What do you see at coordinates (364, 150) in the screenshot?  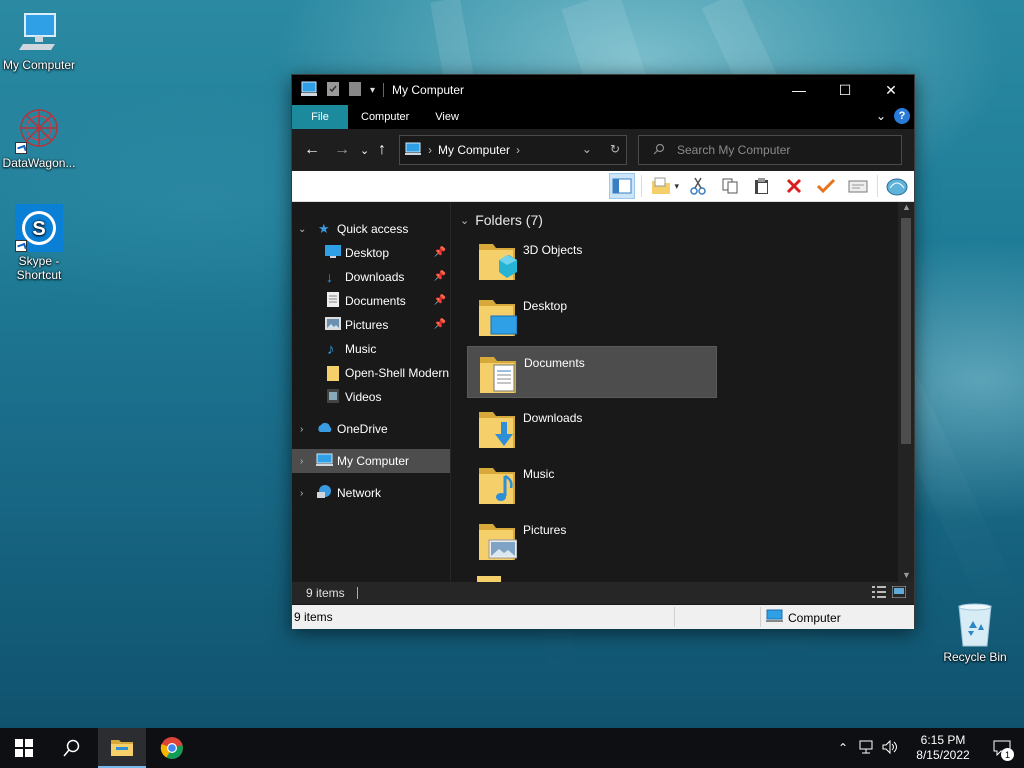 I see `recent-locations-chevron-icon: ⌄` at bounding box center [364, 150].